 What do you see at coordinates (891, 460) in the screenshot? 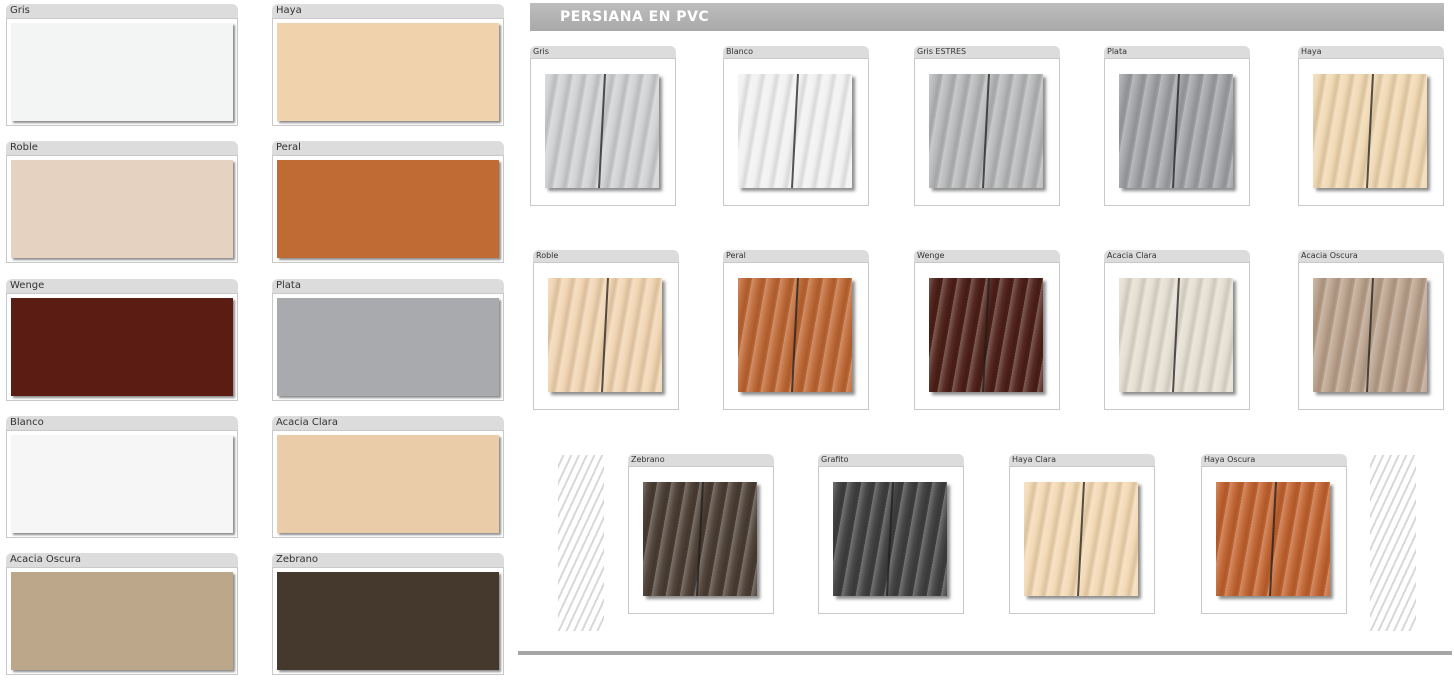
I see `swatch-label: Grafito` at bounding box center [891, 460].